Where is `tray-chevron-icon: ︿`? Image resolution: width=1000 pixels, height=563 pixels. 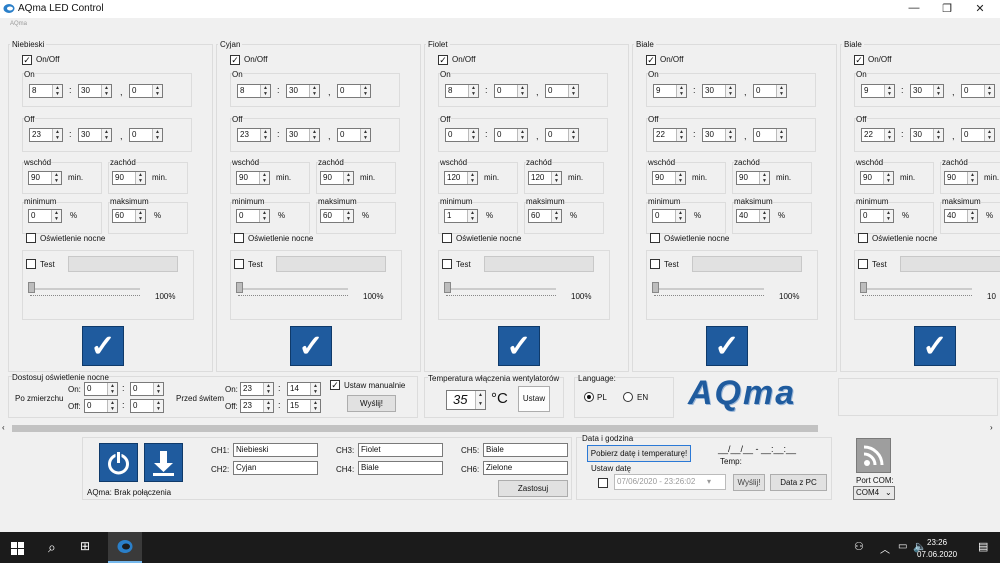 tray-chevron-icon: ︿ is located at coordinates (885, 548).